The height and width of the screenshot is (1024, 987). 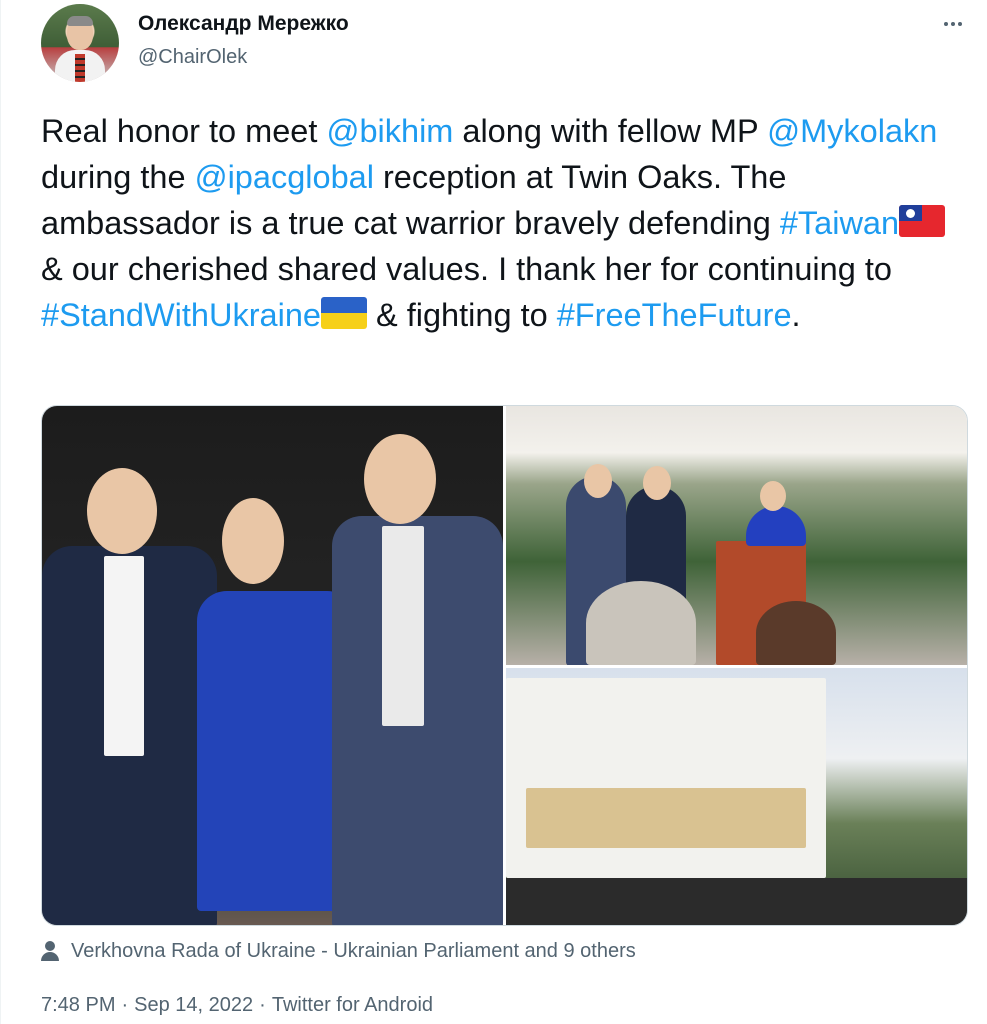 I want to click on more-horizontal-icon, so click(x=953, y=24).